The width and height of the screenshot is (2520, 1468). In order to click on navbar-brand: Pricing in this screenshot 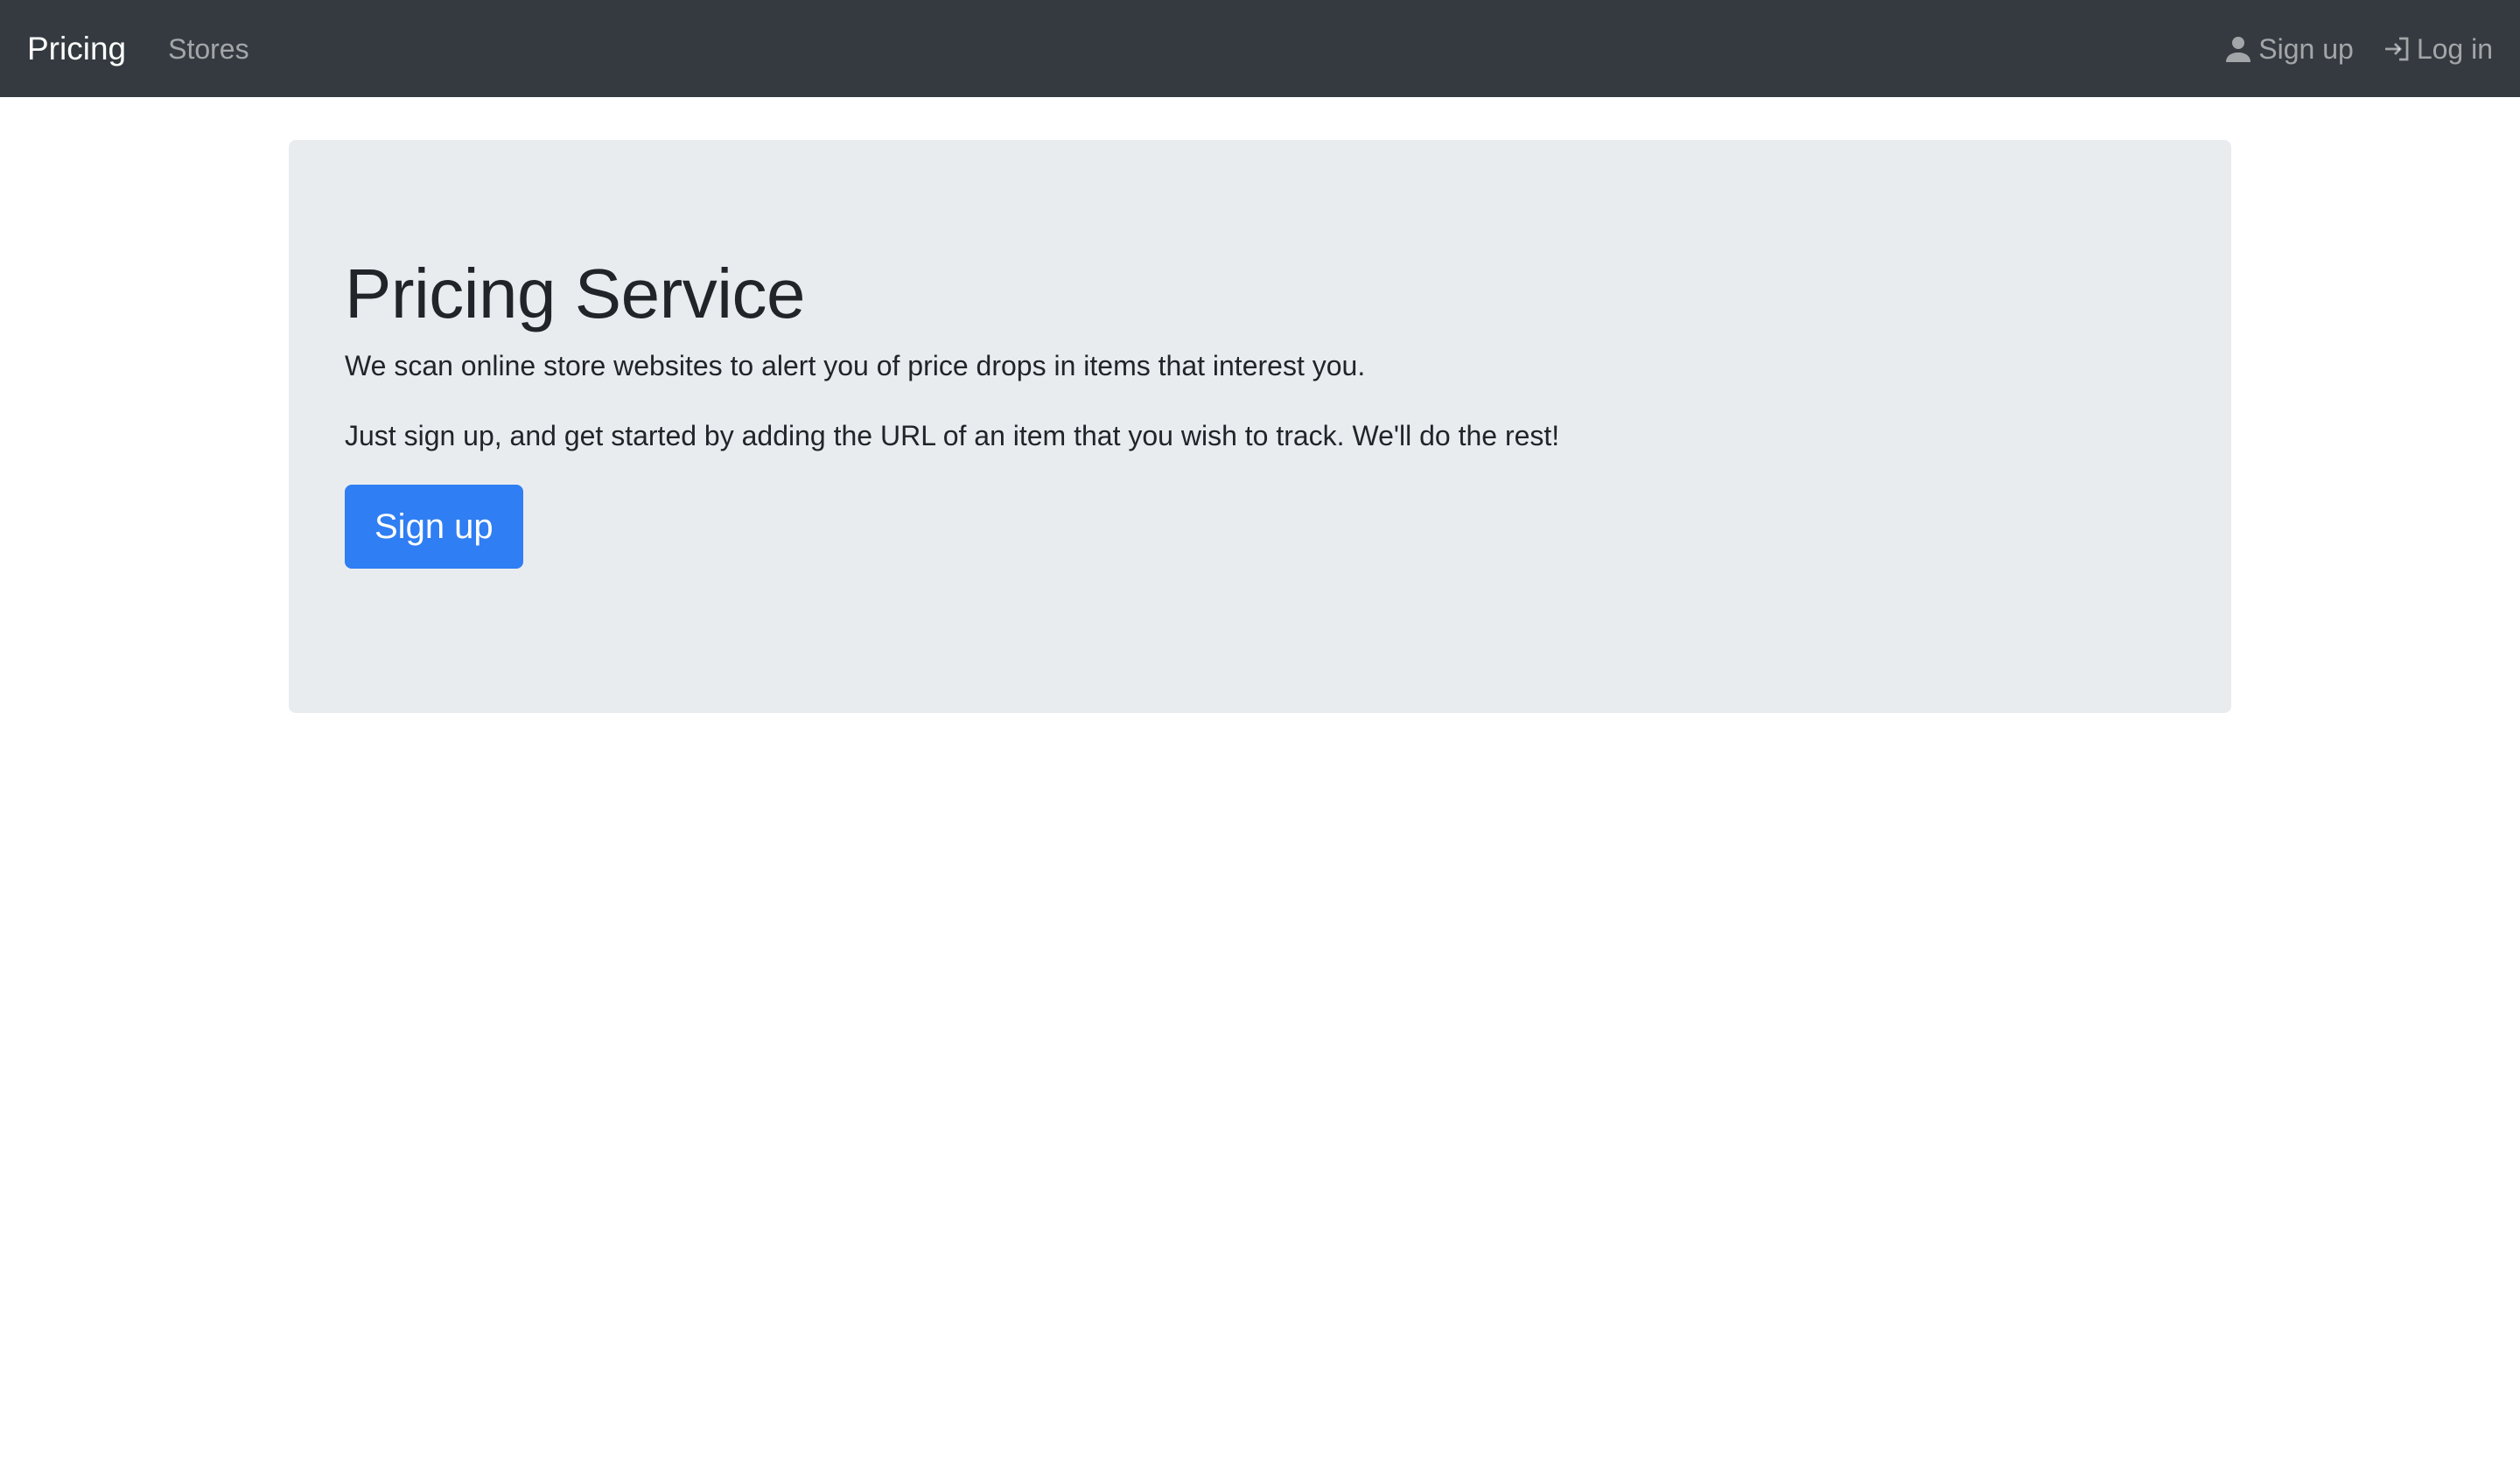, I will do `click(76, 48)`.